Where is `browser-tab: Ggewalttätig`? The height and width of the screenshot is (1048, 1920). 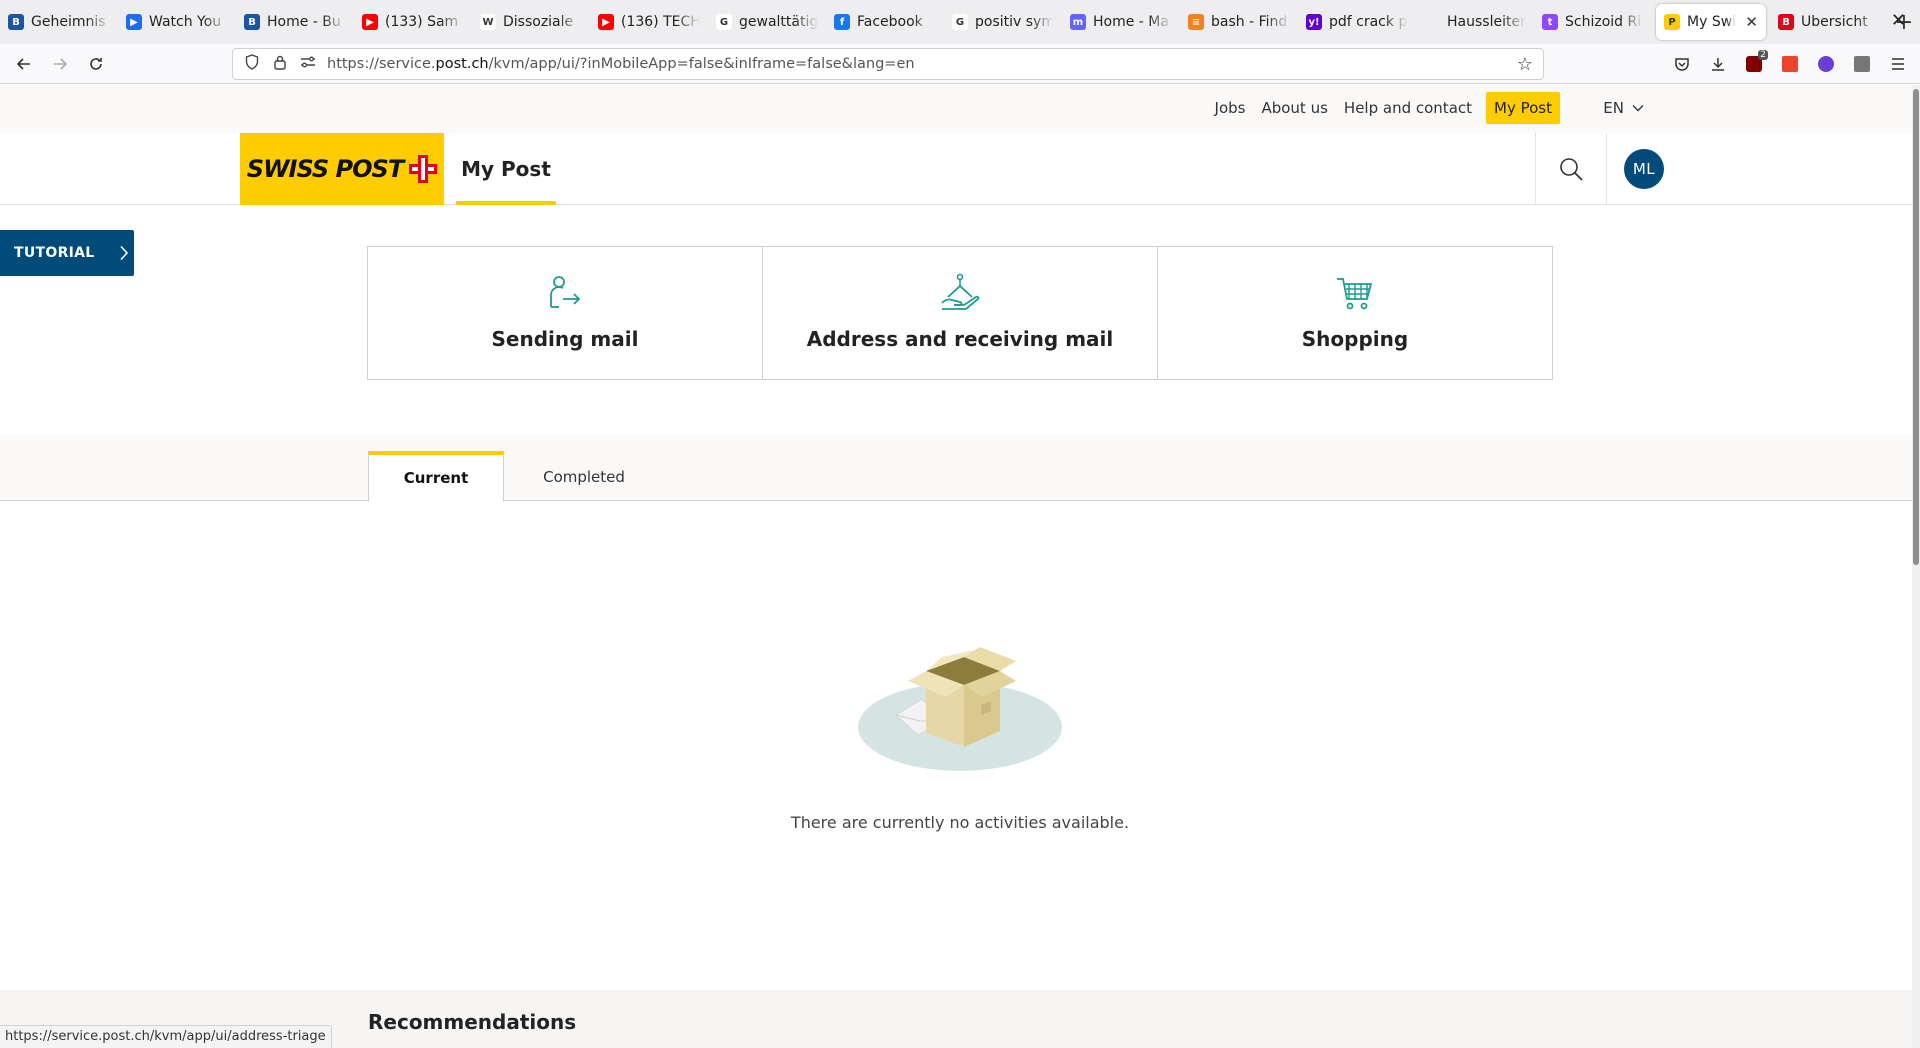 browser-tab: Ggewalttätig is located at coordinates (767, 22).